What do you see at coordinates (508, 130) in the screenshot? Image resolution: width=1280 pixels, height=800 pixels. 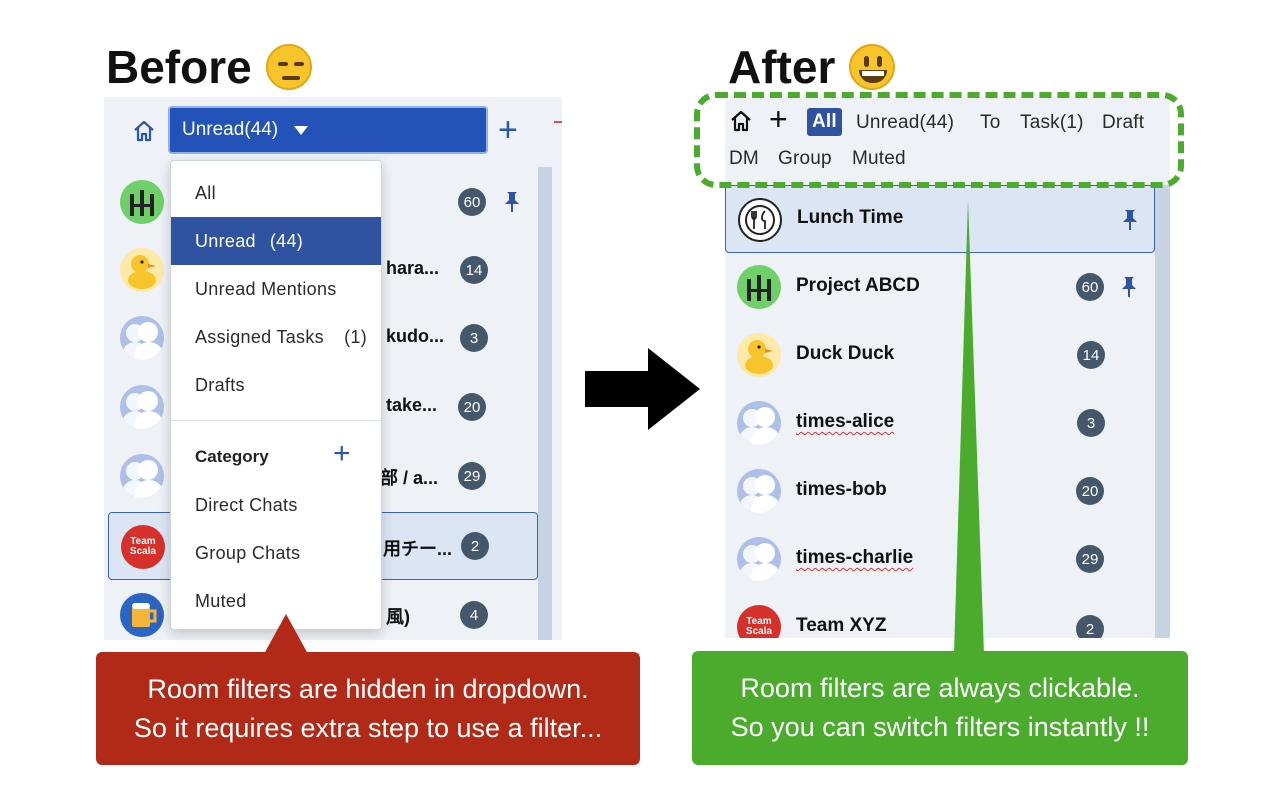 I see `add-room-button: +` at bounding box center [508, 130].